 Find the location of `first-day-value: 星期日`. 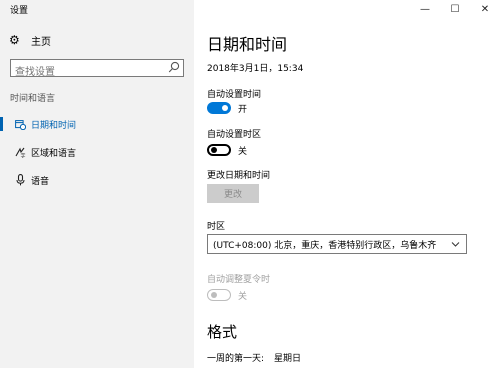

first-day-value: 星期日 is located at coordinates (288, 359).